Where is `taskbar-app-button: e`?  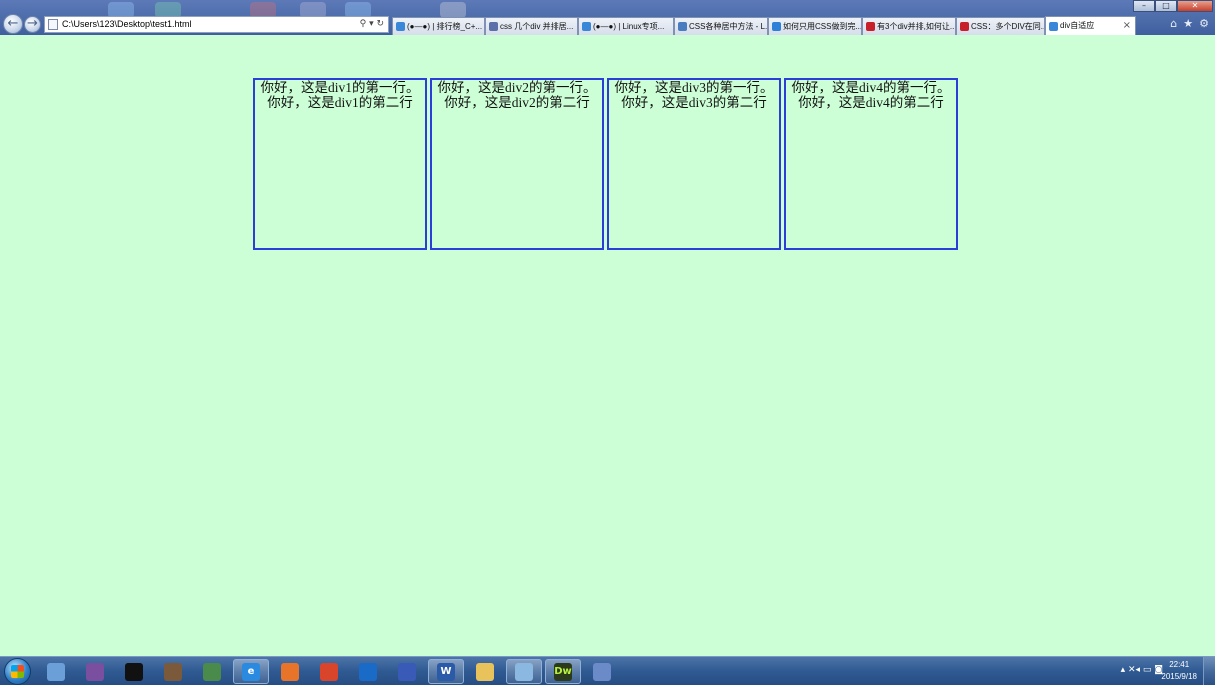
taskbar-app-button: e is located at coordinates (251, 671).